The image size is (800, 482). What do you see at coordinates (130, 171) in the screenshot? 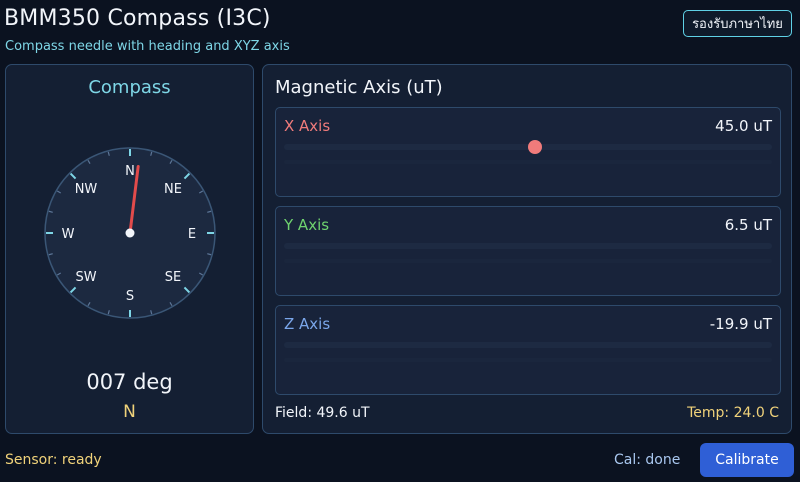
I see `compass-label-n: N` at bounding box center [130, 171].